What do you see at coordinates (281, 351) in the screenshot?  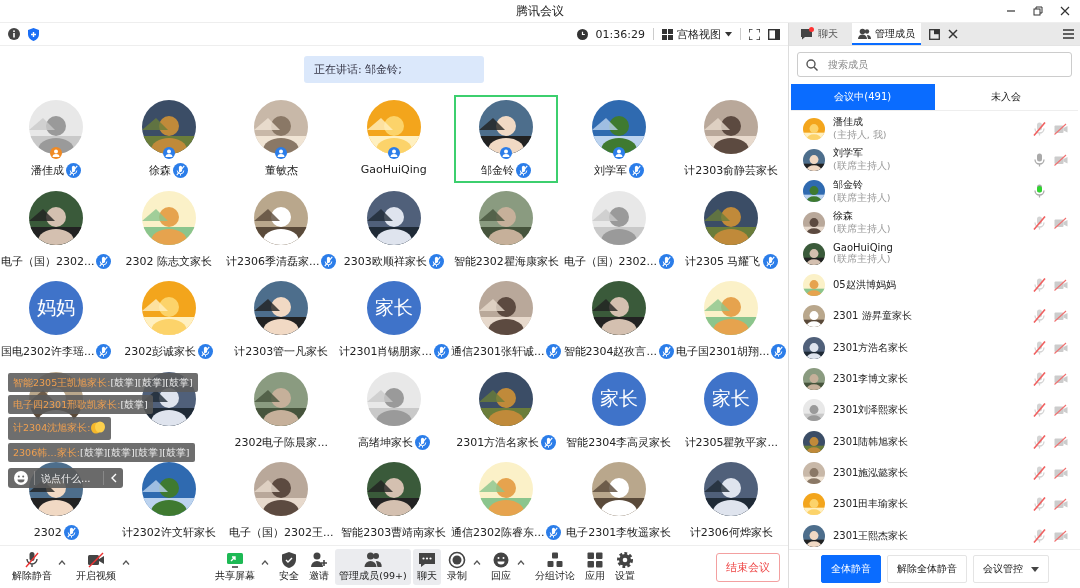 I see `participant-name: 计2303管一凡家长` at bounding box center [281, 351].